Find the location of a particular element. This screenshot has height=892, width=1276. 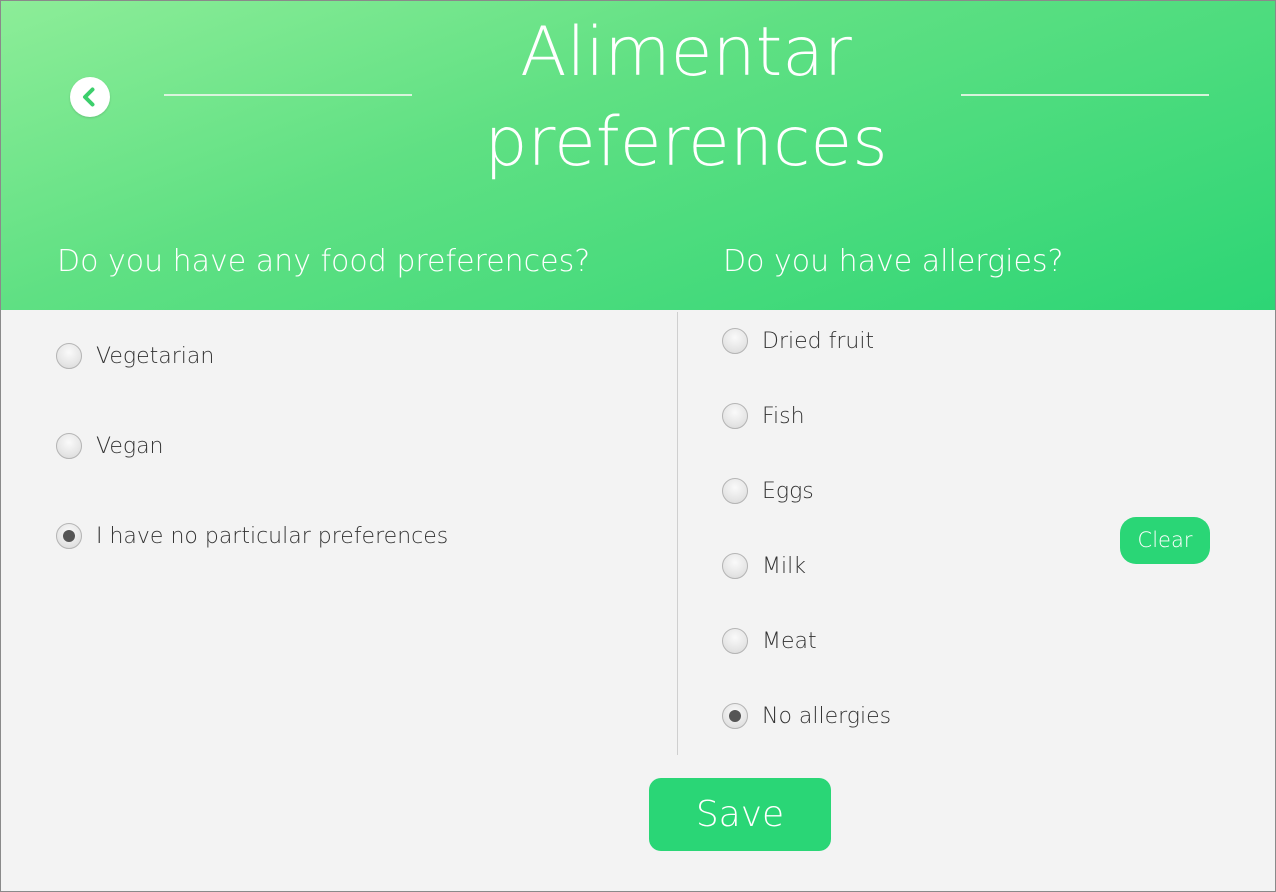

clear-button: Clear is located at coordinates (1165, 540).